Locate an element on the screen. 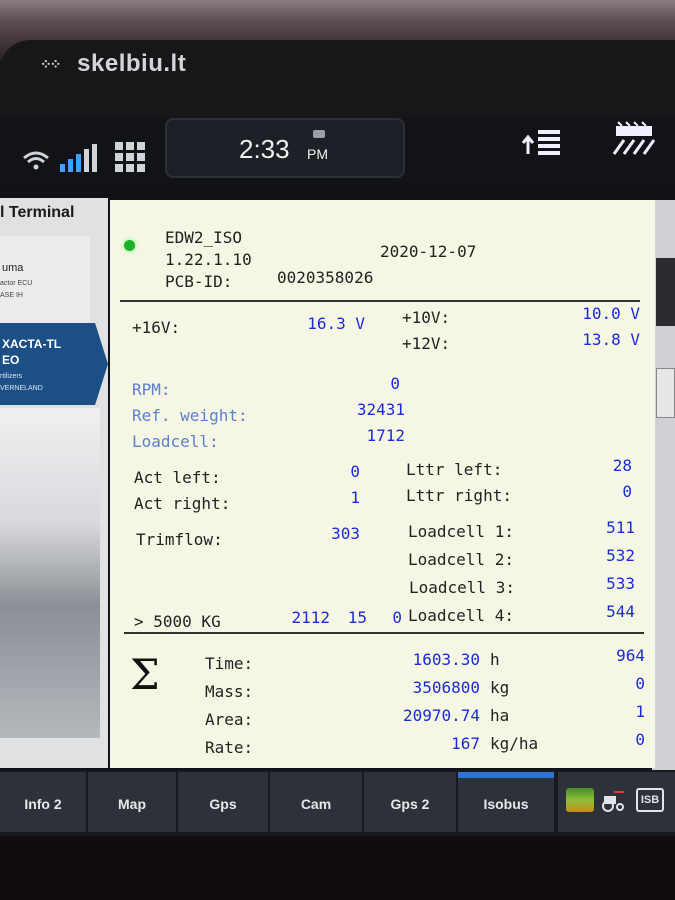 The width and height of the screenshot is (675, 900). clock-time: 2:33 is located at coordinates (264, 149).